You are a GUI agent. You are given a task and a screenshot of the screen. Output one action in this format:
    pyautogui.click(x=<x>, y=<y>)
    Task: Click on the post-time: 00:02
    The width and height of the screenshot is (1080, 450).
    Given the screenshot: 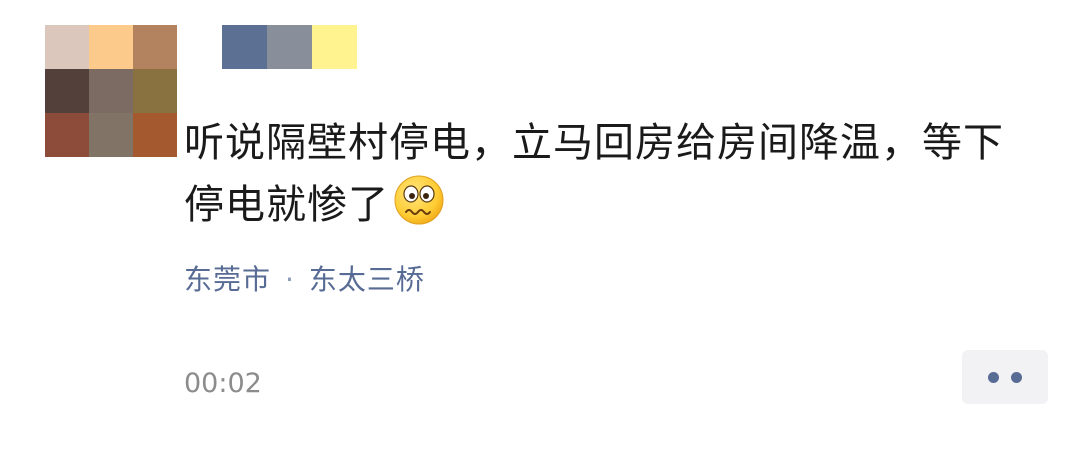 What is the action you would take?
    pyautogui.click(x=223, y=383)
    